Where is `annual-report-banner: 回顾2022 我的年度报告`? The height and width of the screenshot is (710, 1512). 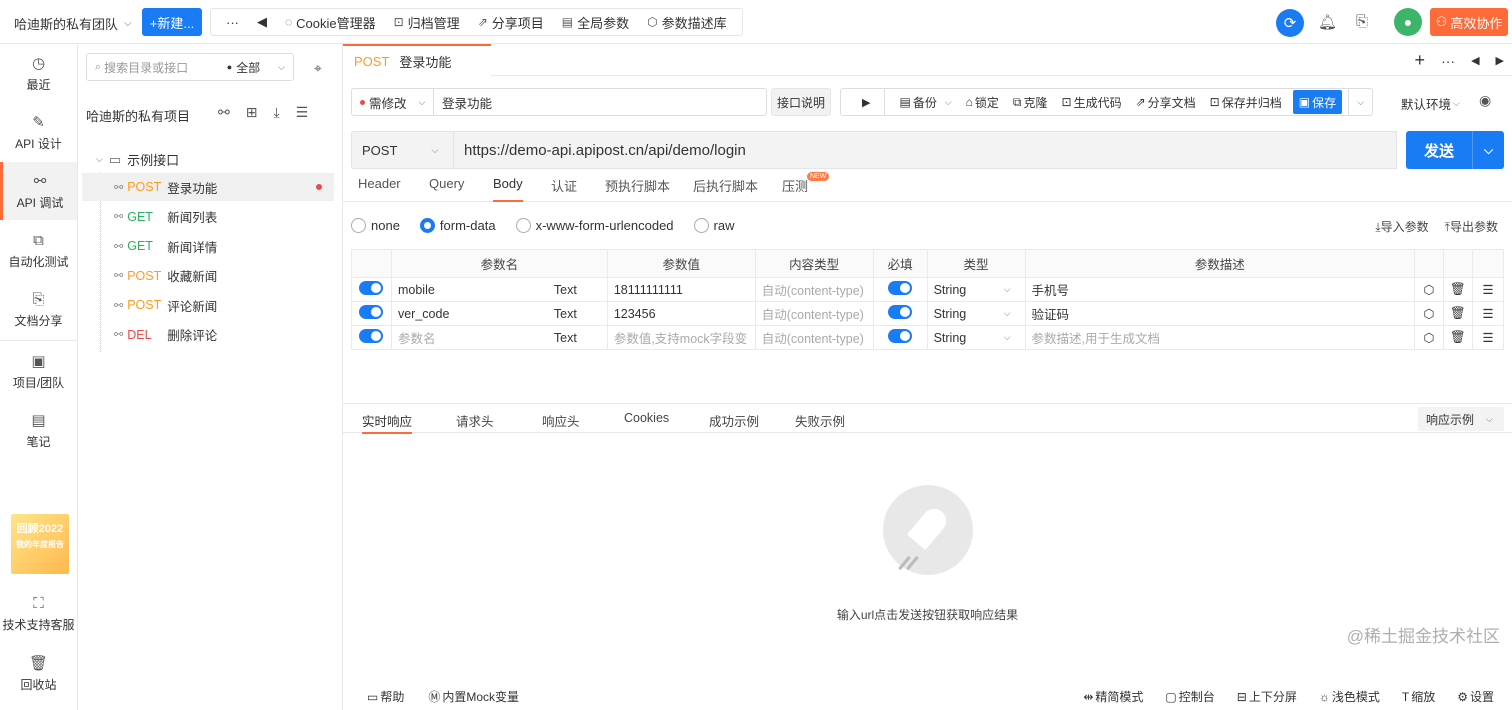 annual-report-banner: 回顾2022 我的年度报告 is located at coordinates (40, 544).